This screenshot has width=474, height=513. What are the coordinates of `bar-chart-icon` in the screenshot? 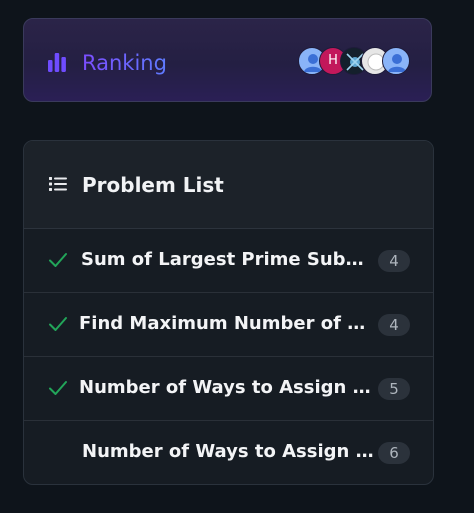 It's located at (57, 62).